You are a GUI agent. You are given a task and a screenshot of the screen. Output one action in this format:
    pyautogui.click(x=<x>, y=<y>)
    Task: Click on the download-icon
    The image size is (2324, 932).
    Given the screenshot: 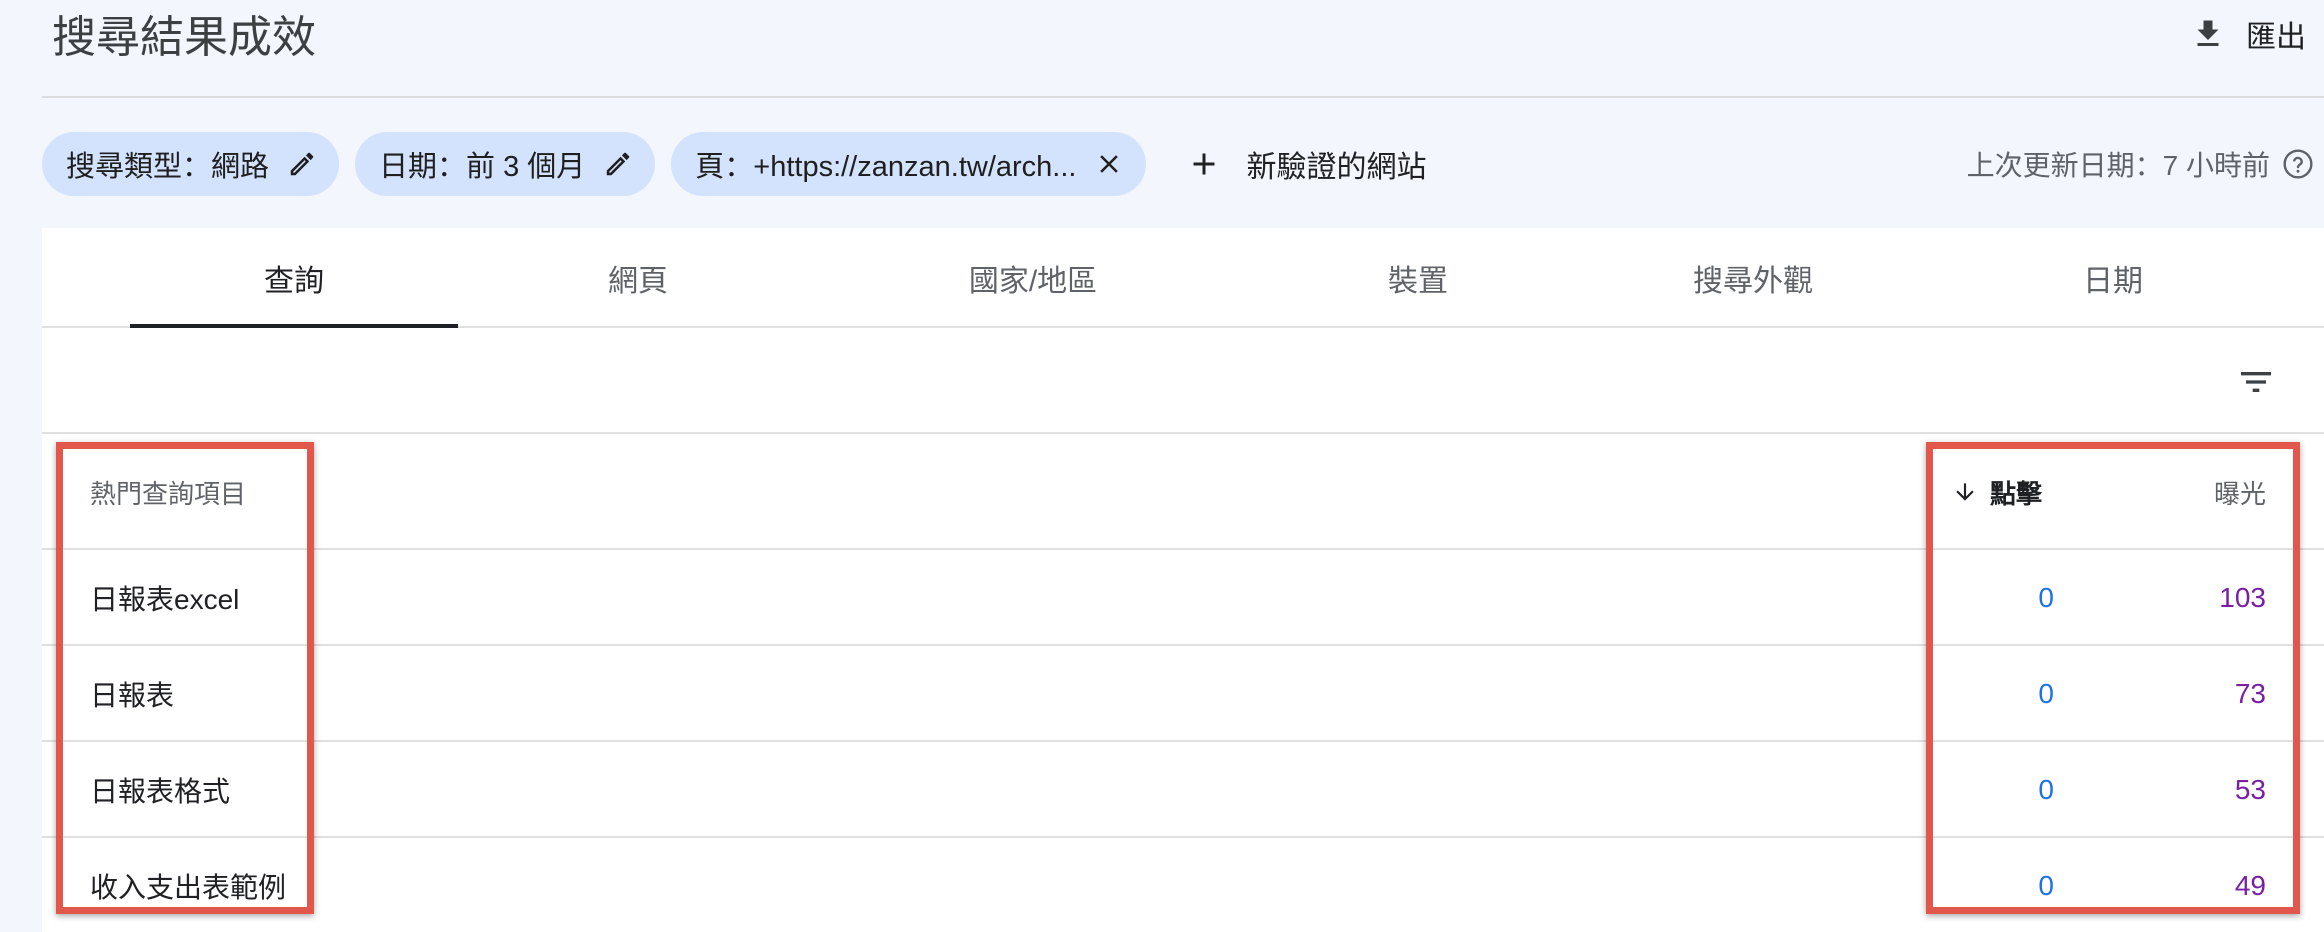 What is the action you would take?
    pyautogui.click(x=2208, y=33)
    